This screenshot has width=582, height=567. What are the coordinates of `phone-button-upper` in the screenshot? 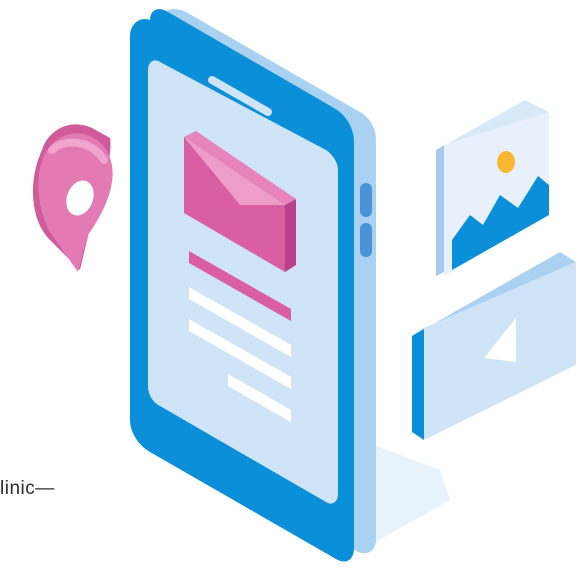 It's located at (366, 200).